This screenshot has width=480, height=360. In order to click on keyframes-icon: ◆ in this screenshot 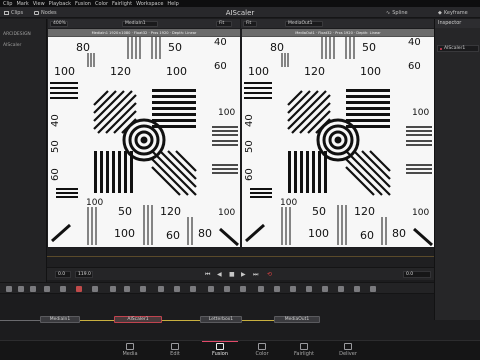, I will do `click(440, 12)`.